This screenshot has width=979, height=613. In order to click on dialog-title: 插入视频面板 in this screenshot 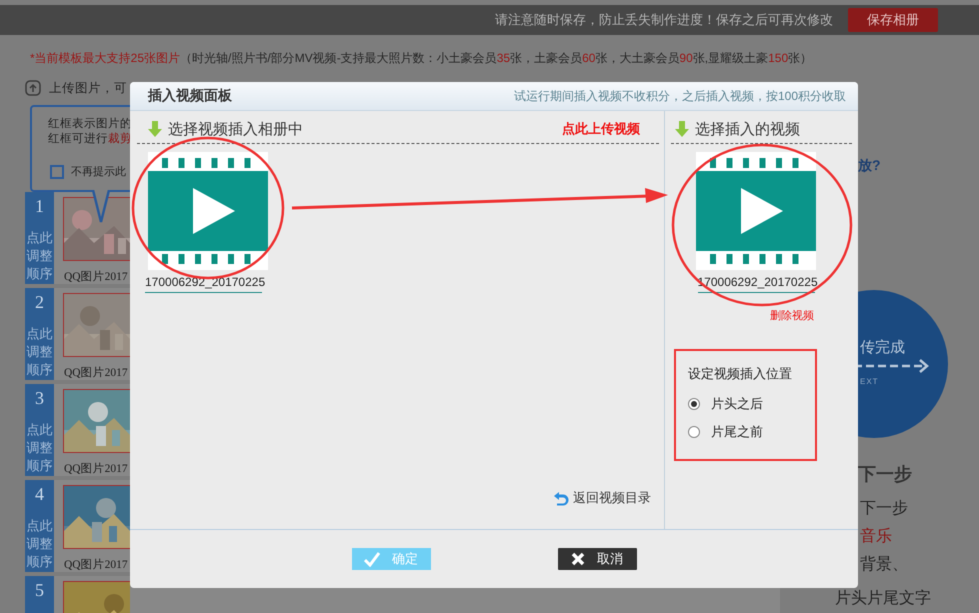, I will do `click(190, 96)`.